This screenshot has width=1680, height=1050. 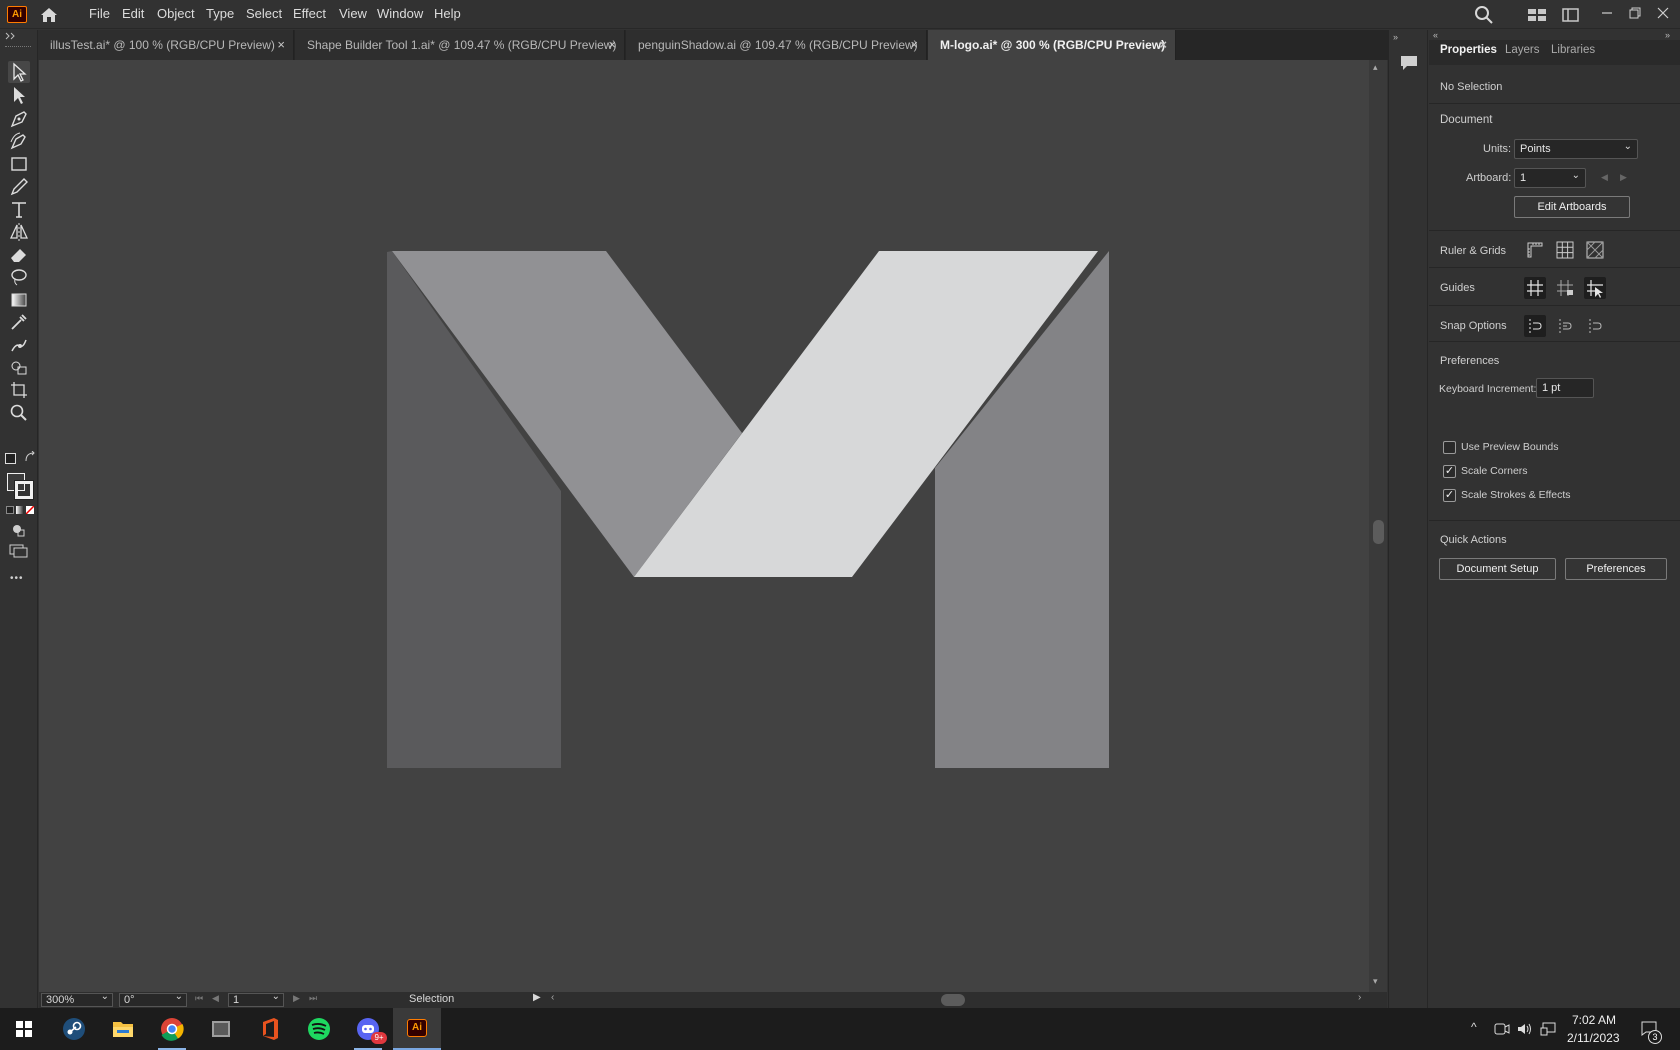 What do you see at coordinates (1535, 288) in the screenshot?
I see `show-guides-icon` at bounding box center [1535, 288].